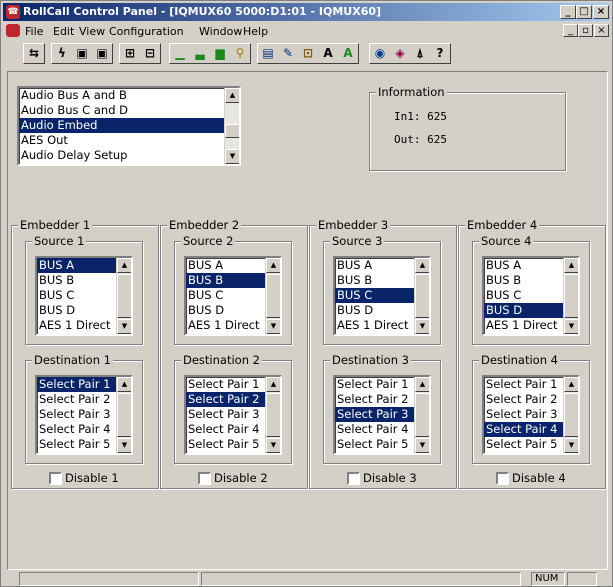  What do you see at coordinates (220, 31) in the screenshot?
I see `menu-window: Window` at bounding box center [220, 31].